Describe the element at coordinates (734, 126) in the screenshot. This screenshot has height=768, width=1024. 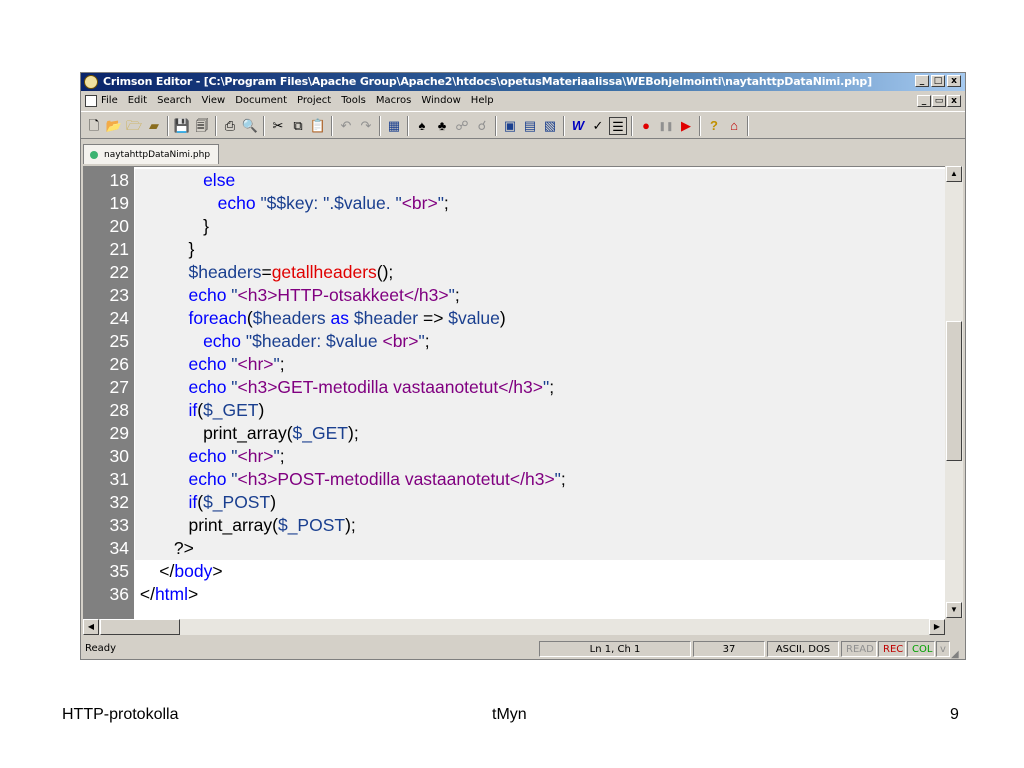
I see `home-icon: ⌂` at that location.